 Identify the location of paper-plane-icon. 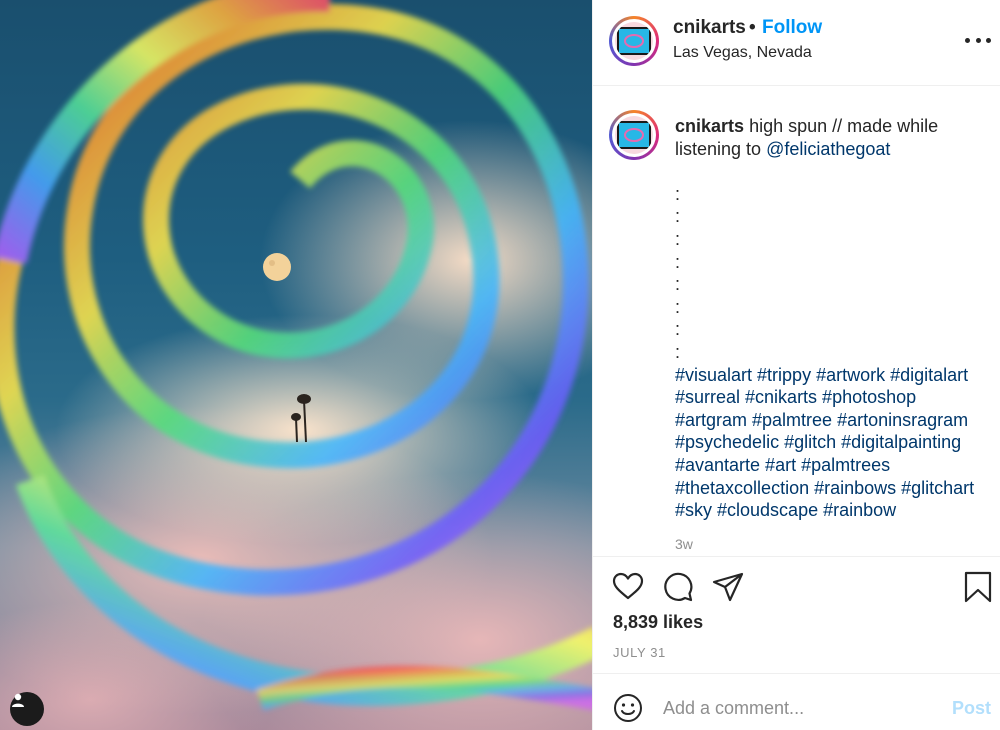
(728, 587).